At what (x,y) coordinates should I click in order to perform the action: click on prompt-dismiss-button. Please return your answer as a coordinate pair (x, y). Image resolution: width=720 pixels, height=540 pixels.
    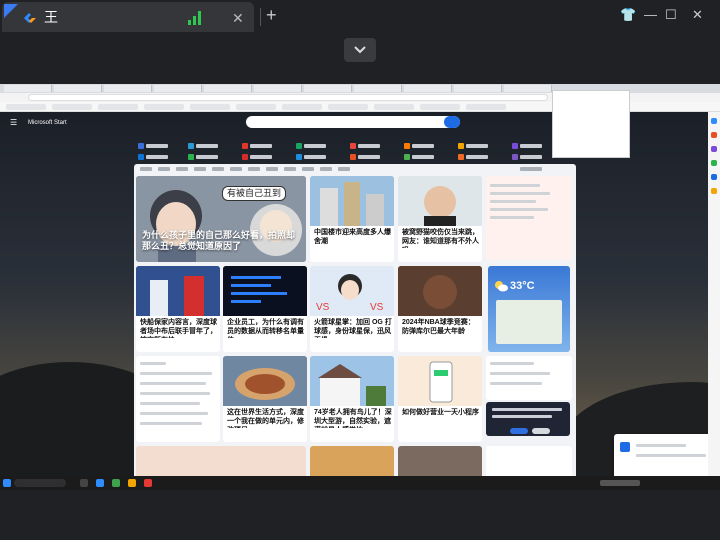
    Looking at the image, I should click on (541, 431).